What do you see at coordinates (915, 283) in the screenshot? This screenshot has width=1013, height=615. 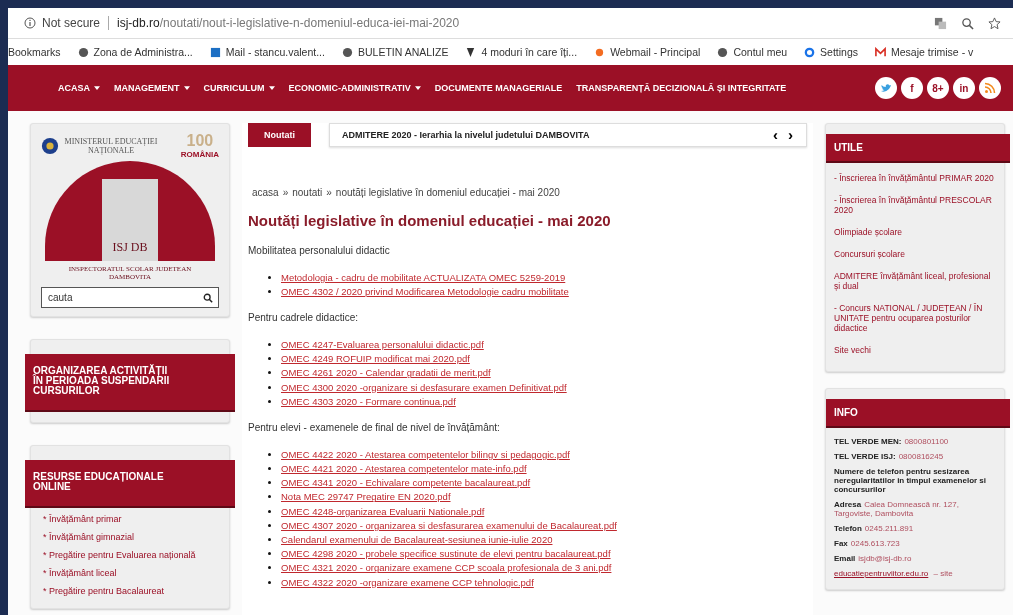 I see `useful-link: ADMITERE învățământ liceal, profesional și dual` at bounding box center [915, 283].